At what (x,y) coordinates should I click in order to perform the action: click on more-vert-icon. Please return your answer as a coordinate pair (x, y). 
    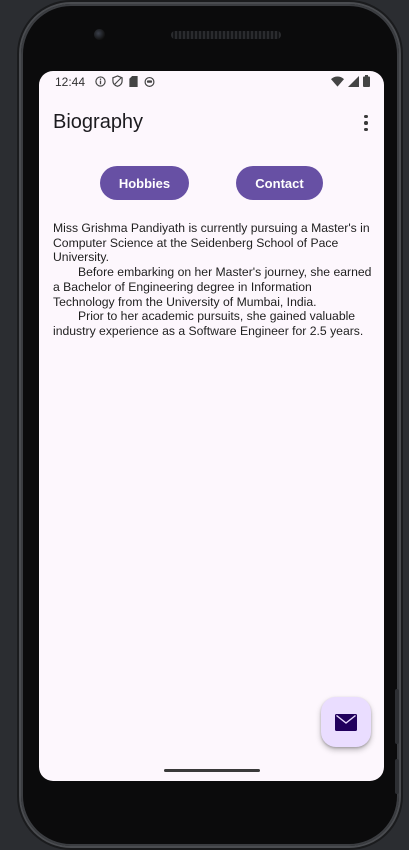
    Looking at the image, I should click on (366, 116).